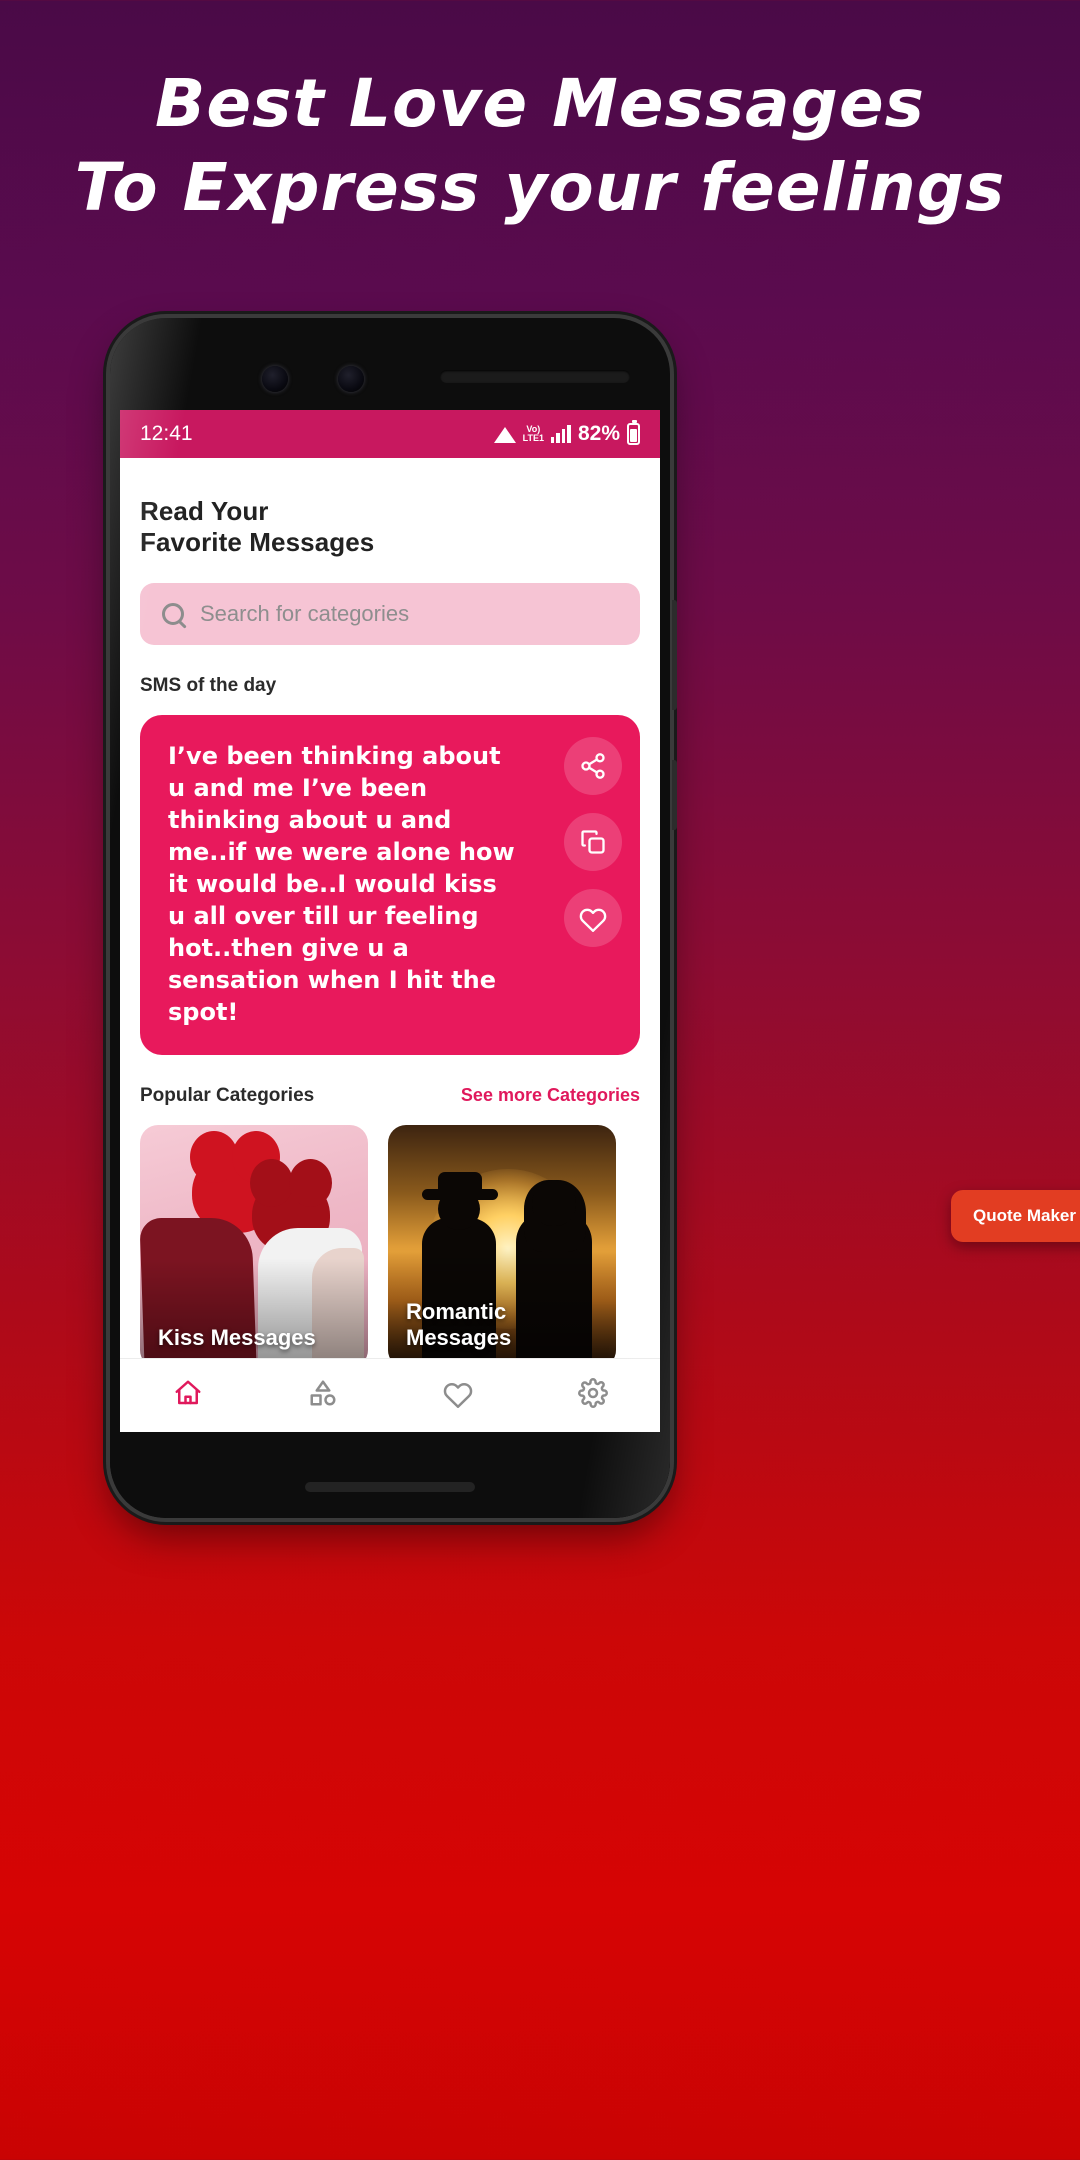 This screenshot has width=1080, height=2160. Describe the element at coordinates (166, 433) in the screenshot. I see `status-time: 12:41` at that location.